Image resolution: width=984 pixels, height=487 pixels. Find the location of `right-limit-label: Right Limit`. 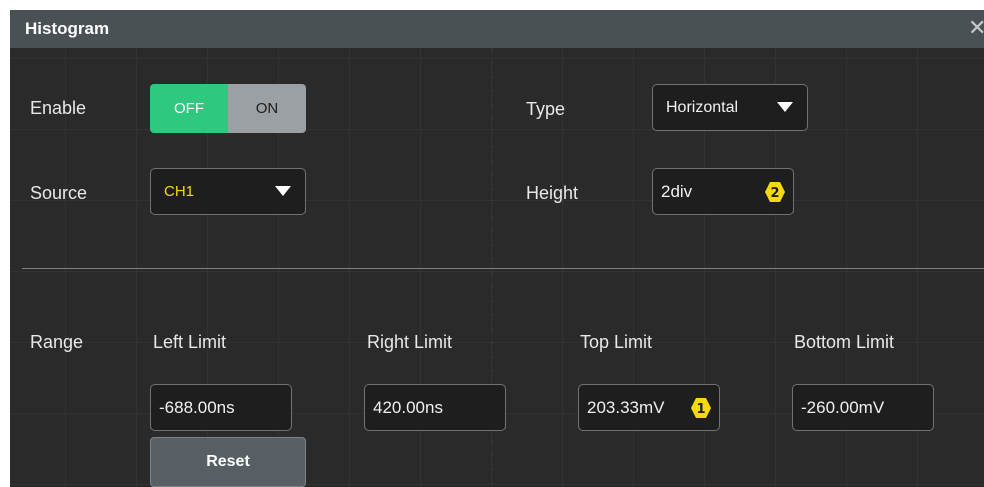

right-limit-label: Right Limit is located at coordinates (410, 342).